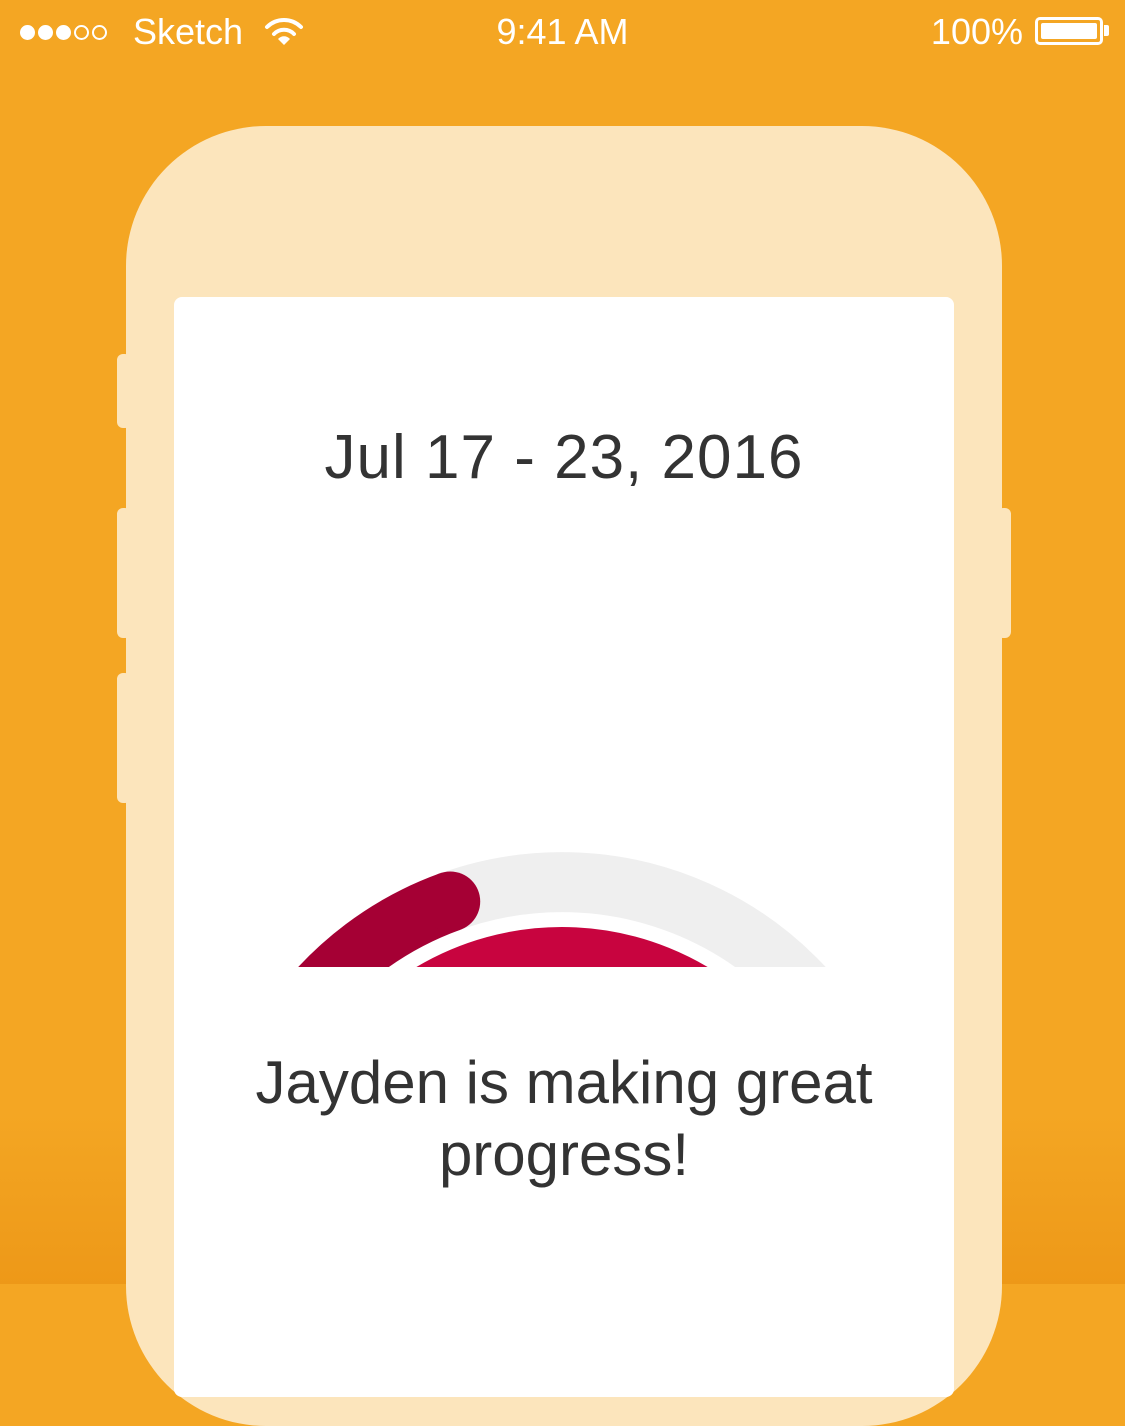 The width and height of the screenshot is (1125, 1426). I want to click on progress-rings-chart, so click(562, 909).